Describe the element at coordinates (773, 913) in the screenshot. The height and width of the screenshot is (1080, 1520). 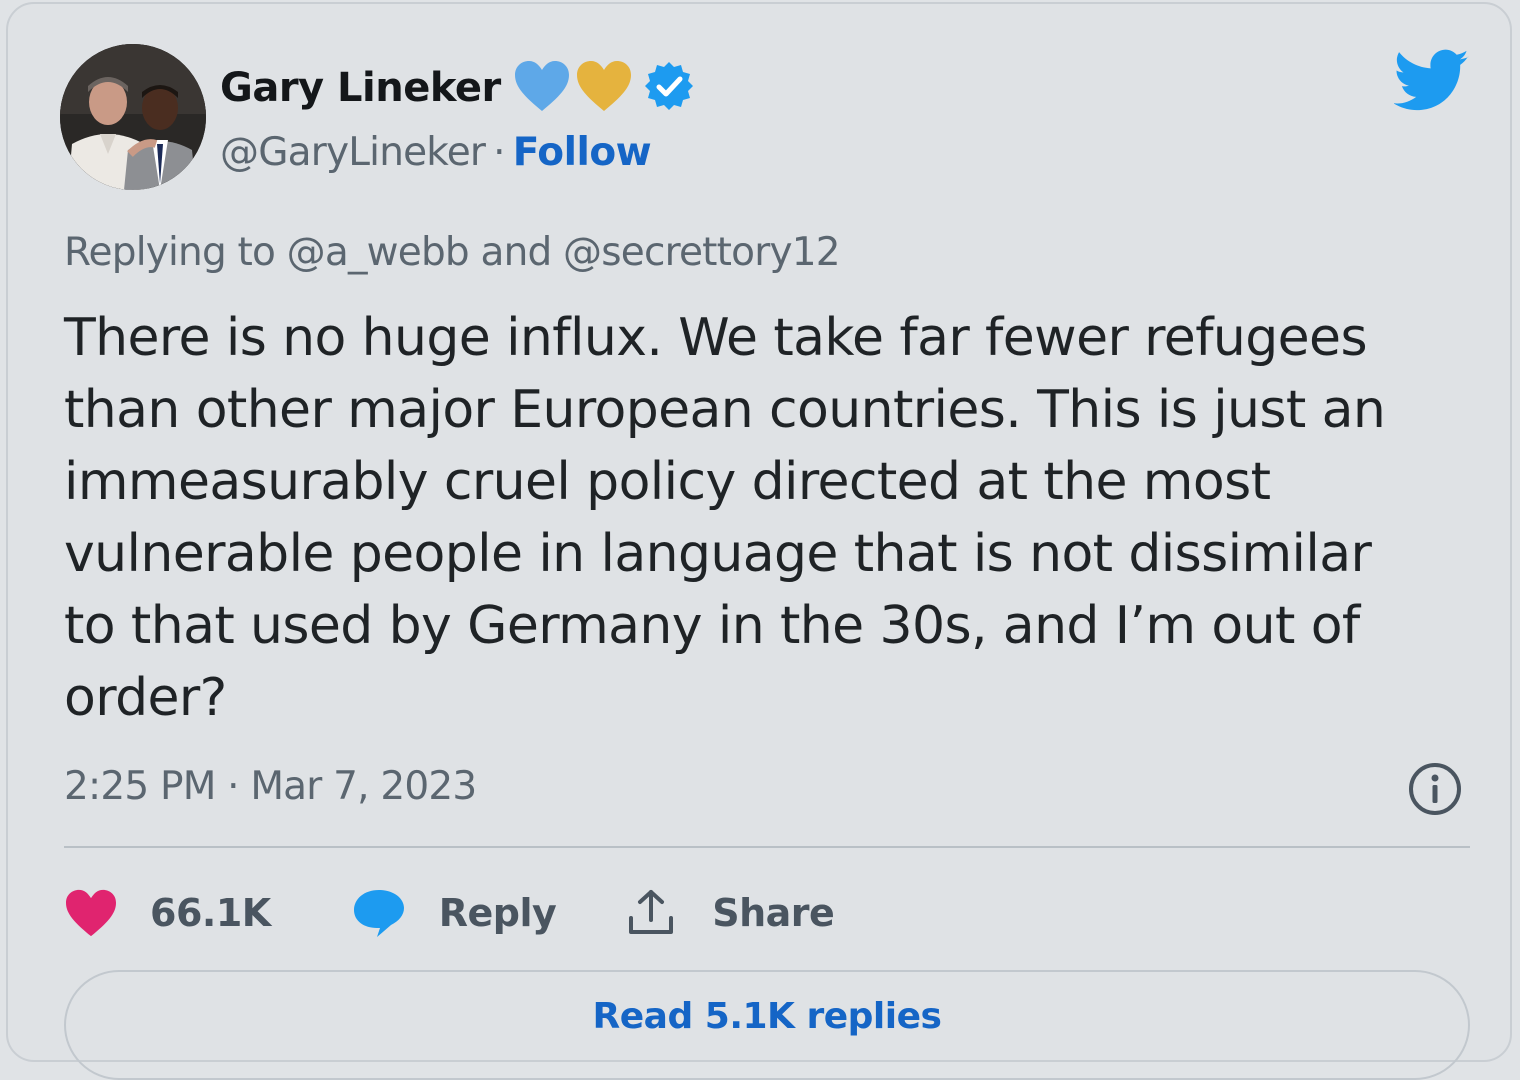
I see `share-label: Share` at that location.